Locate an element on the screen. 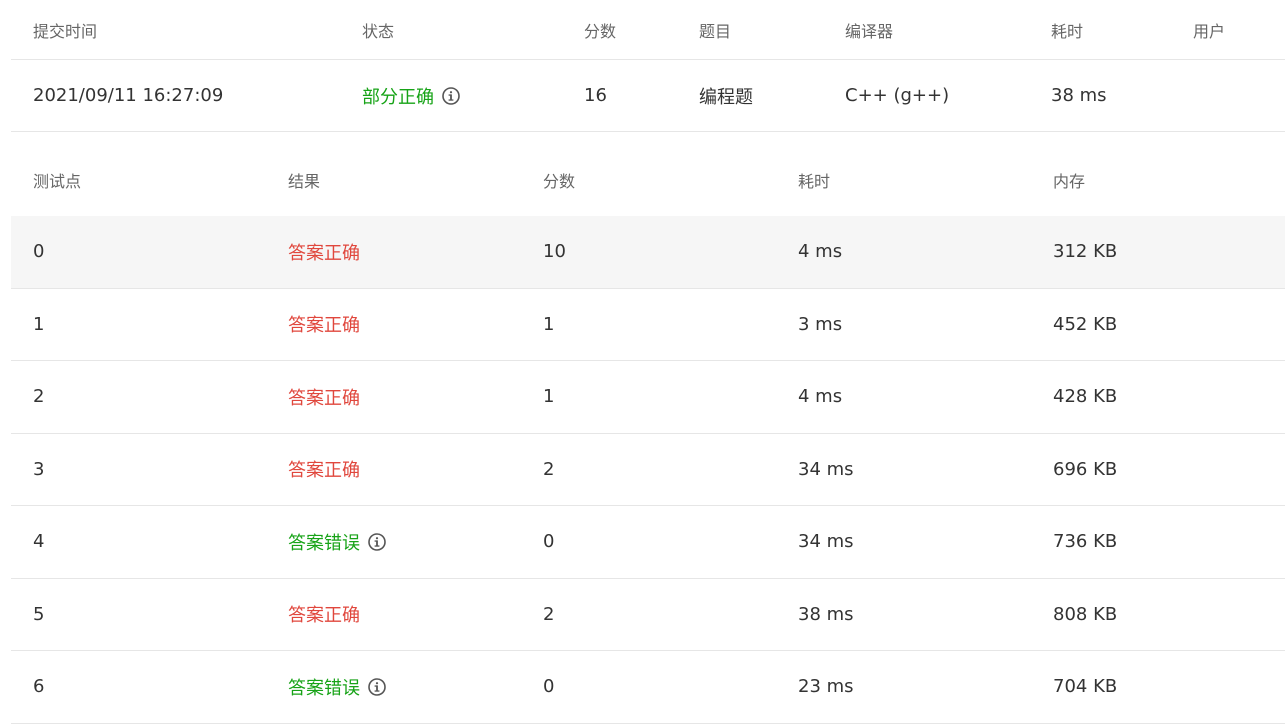 This screenshot has height=724, width=1285. table-row: 6 答案错误 0 23 ms 704 KB is located at coordinates (648, 687).